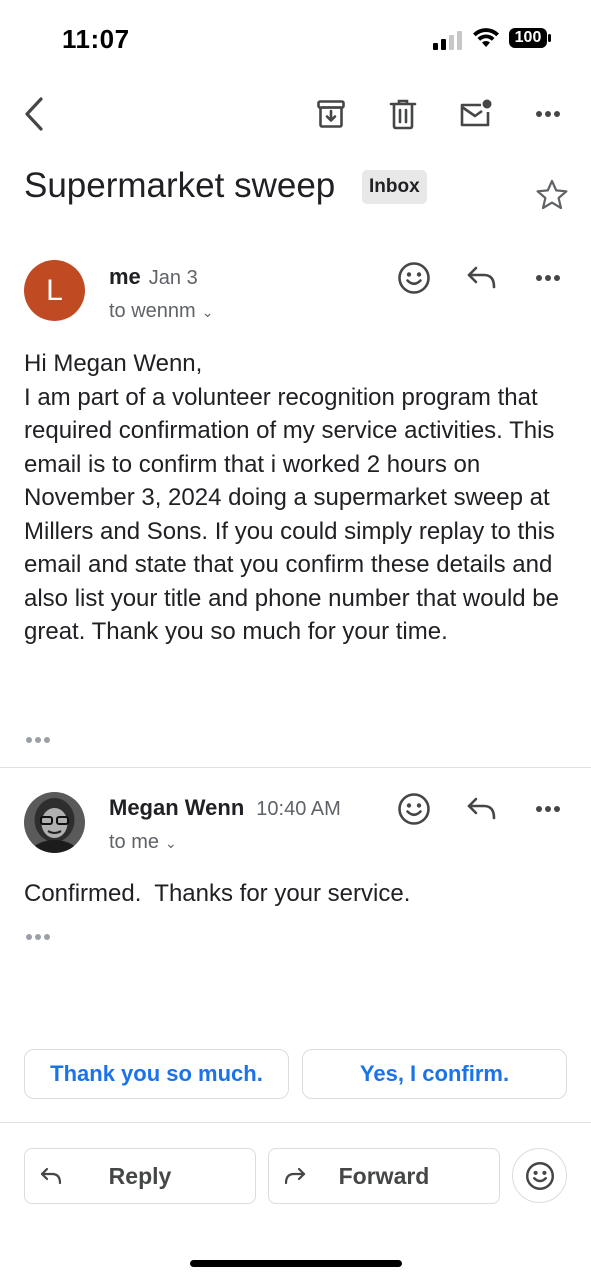  I want to click on sender-photo-avatar, so click(54, 822).